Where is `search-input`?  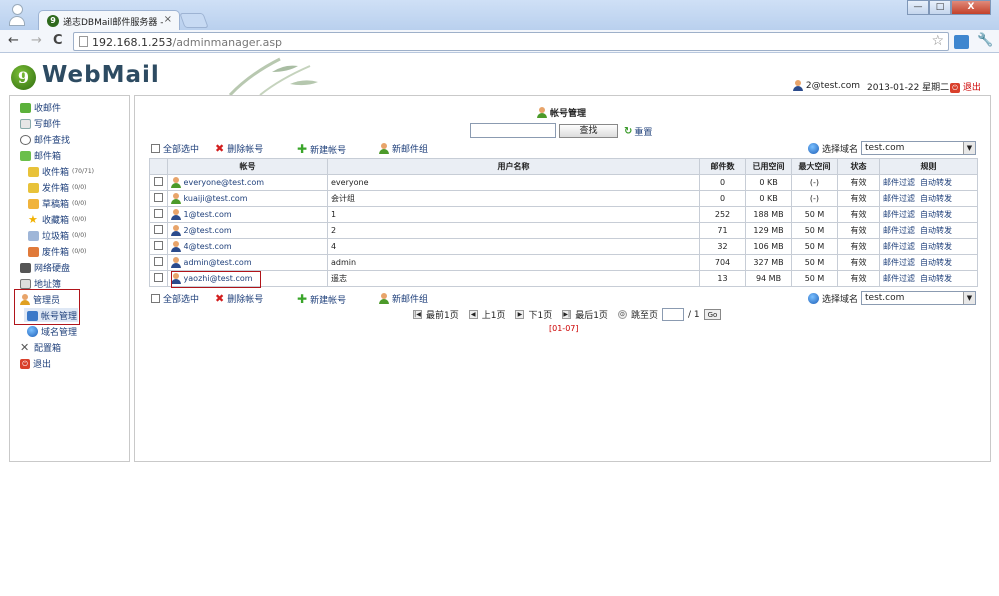
search-input is located at coordinates (513, 130).